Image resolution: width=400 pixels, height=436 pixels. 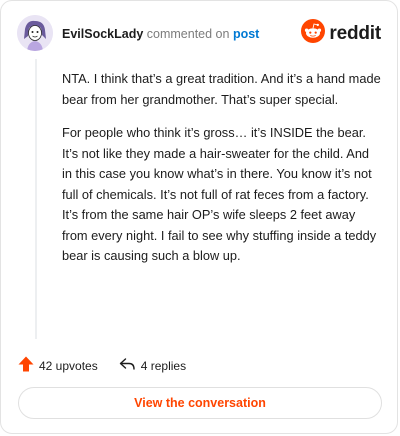 What do you see at coordinates (313, 33) in the screenshot?
I see `reddit-logo-icon` at bounding box center [313, 33].